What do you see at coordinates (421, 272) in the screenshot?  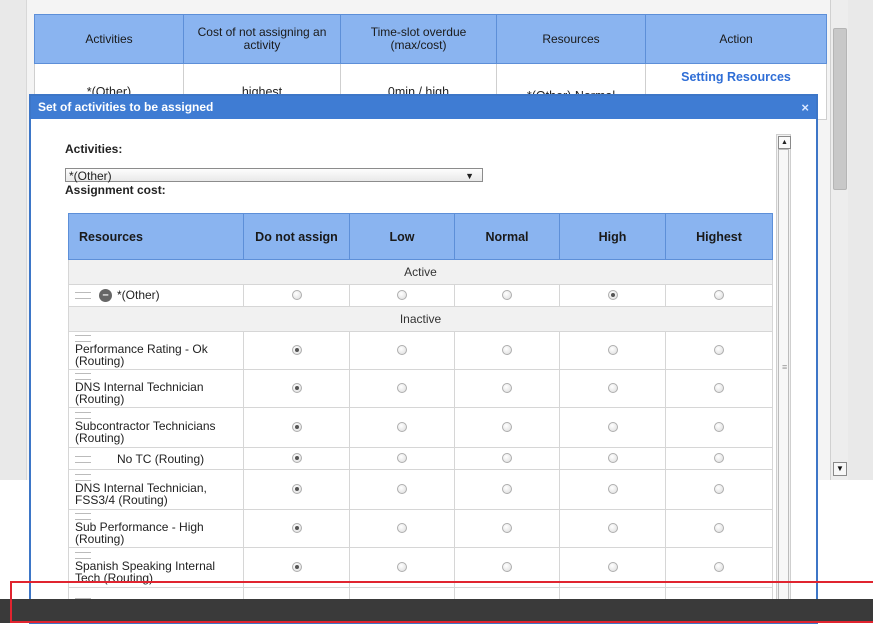 I see `group-header-row: Active` at bounding box center [421, 272].